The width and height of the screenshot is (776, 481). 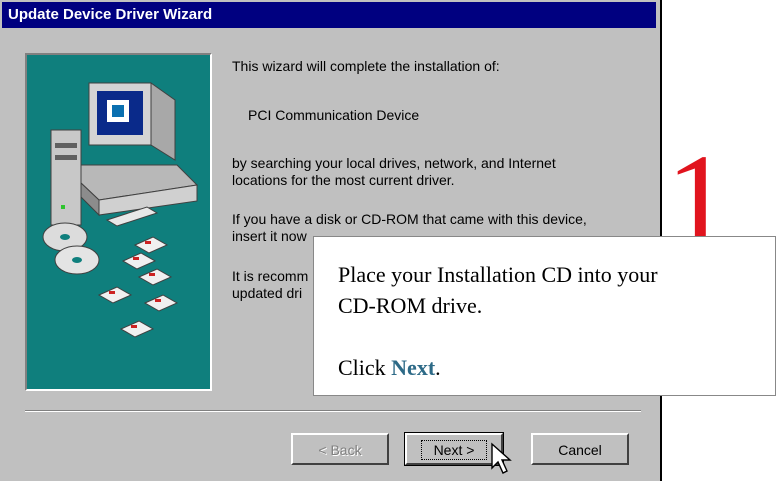 I want to click on callout-click-line: Click Next., so click(x=544, y=367).